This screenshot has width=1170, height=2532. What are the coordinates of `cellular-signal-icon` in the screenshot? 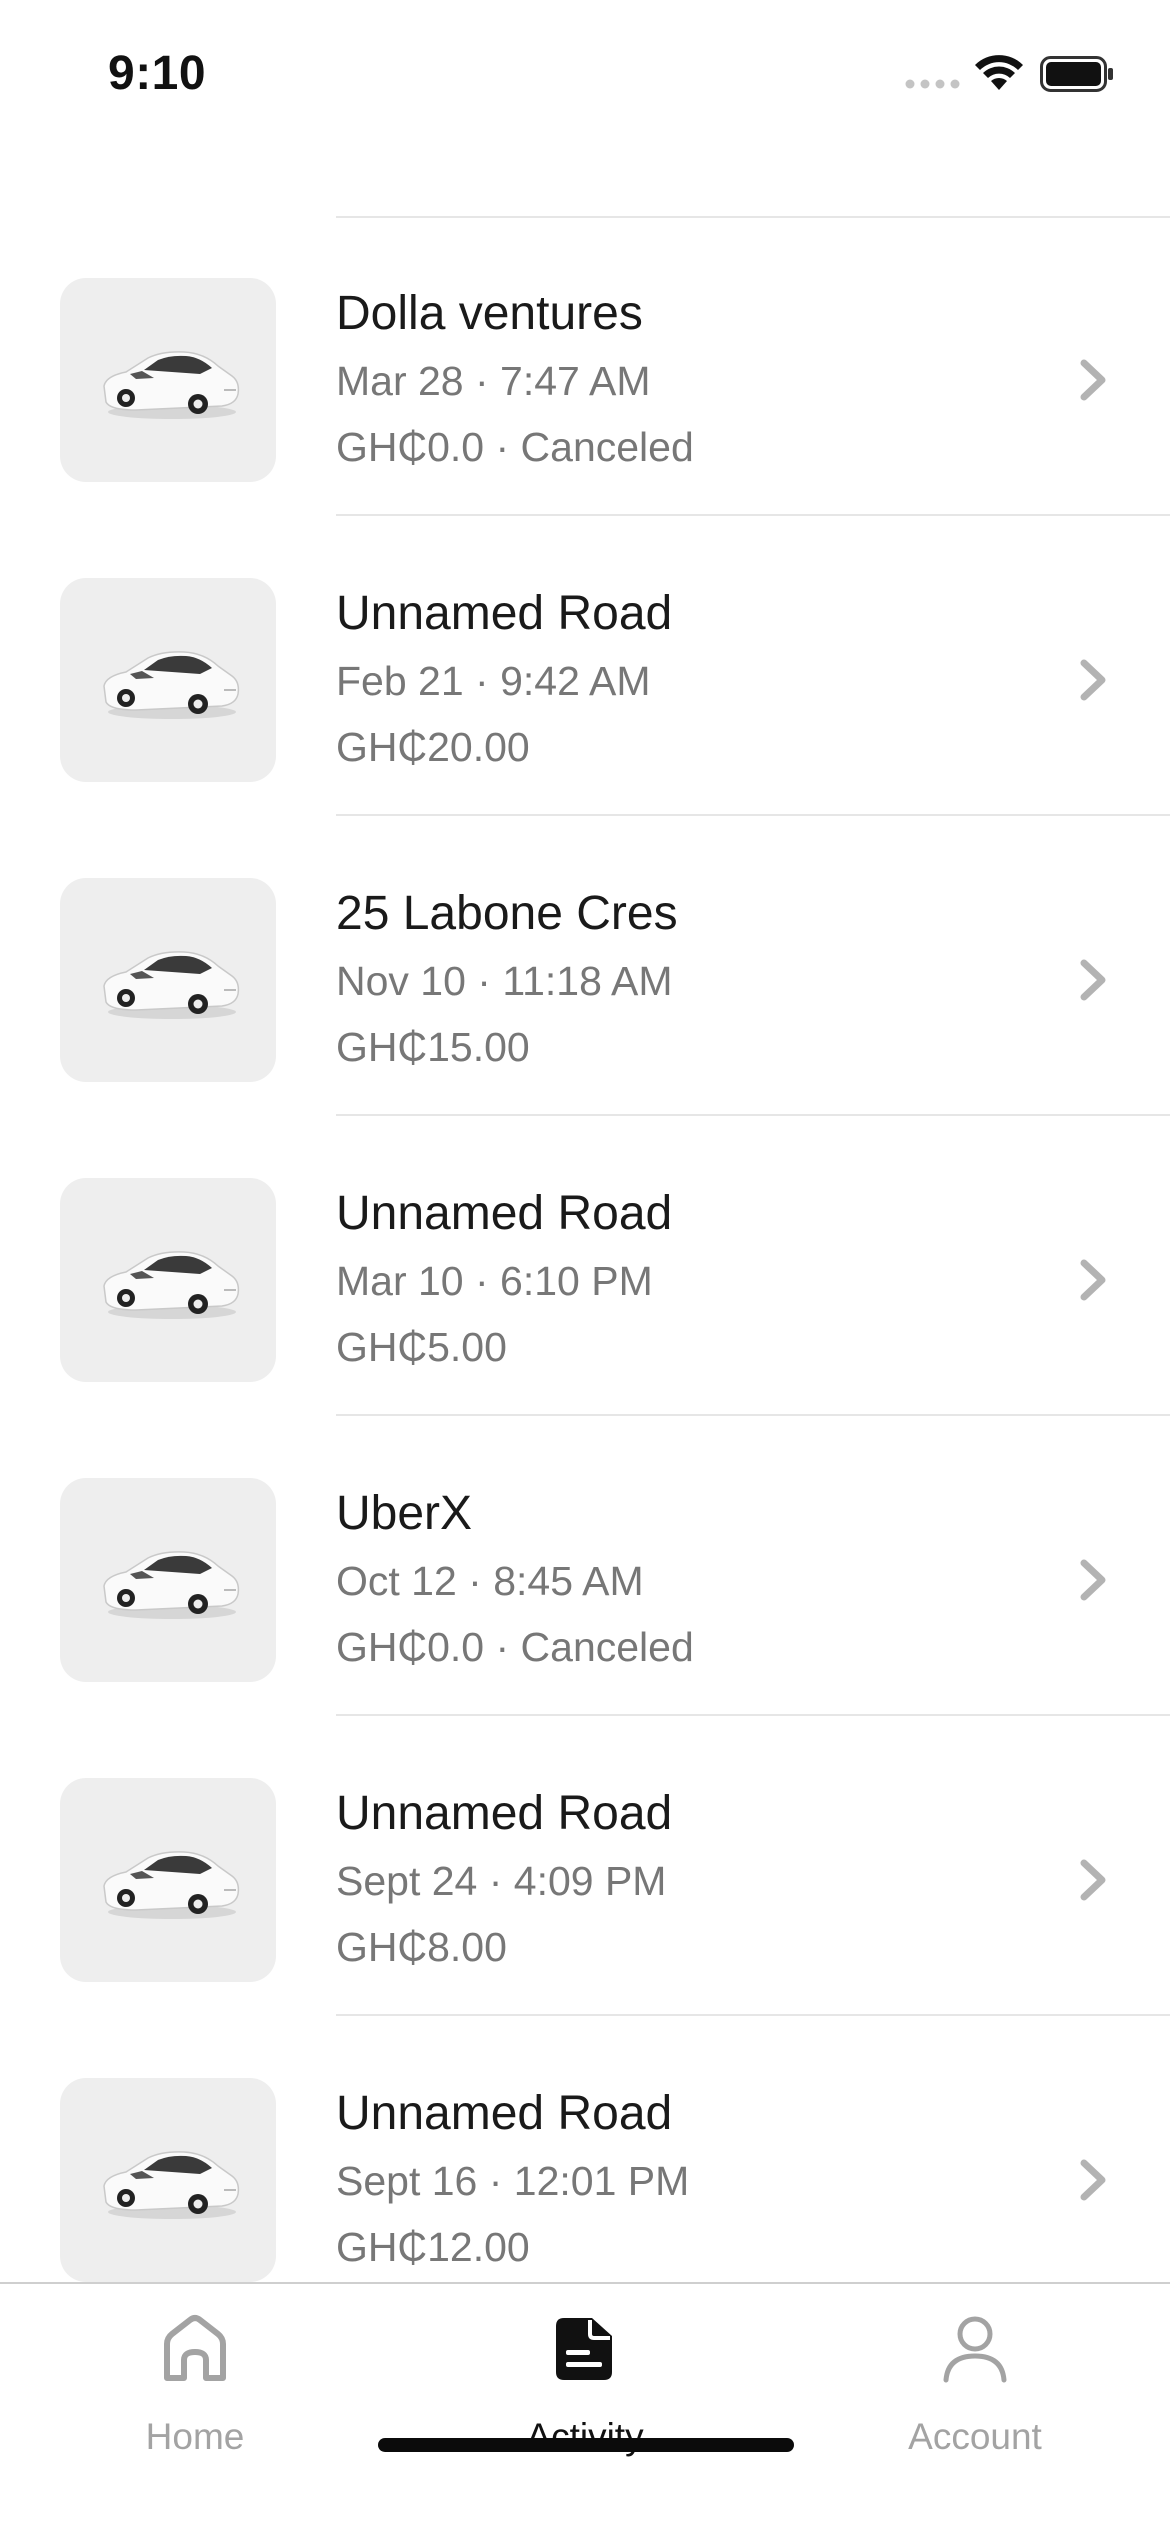 It's located at (932, 84).